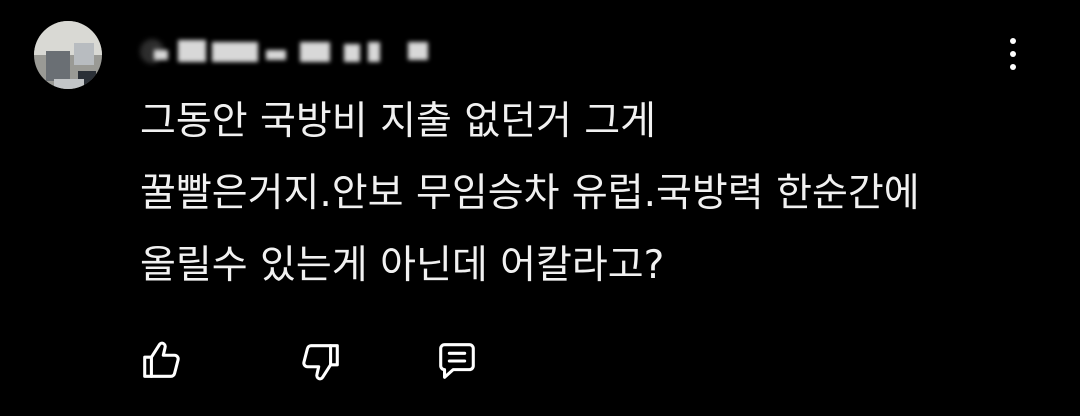 This screenshot has height=416, width=1080. I want to click on like-button, so click(161, 361).